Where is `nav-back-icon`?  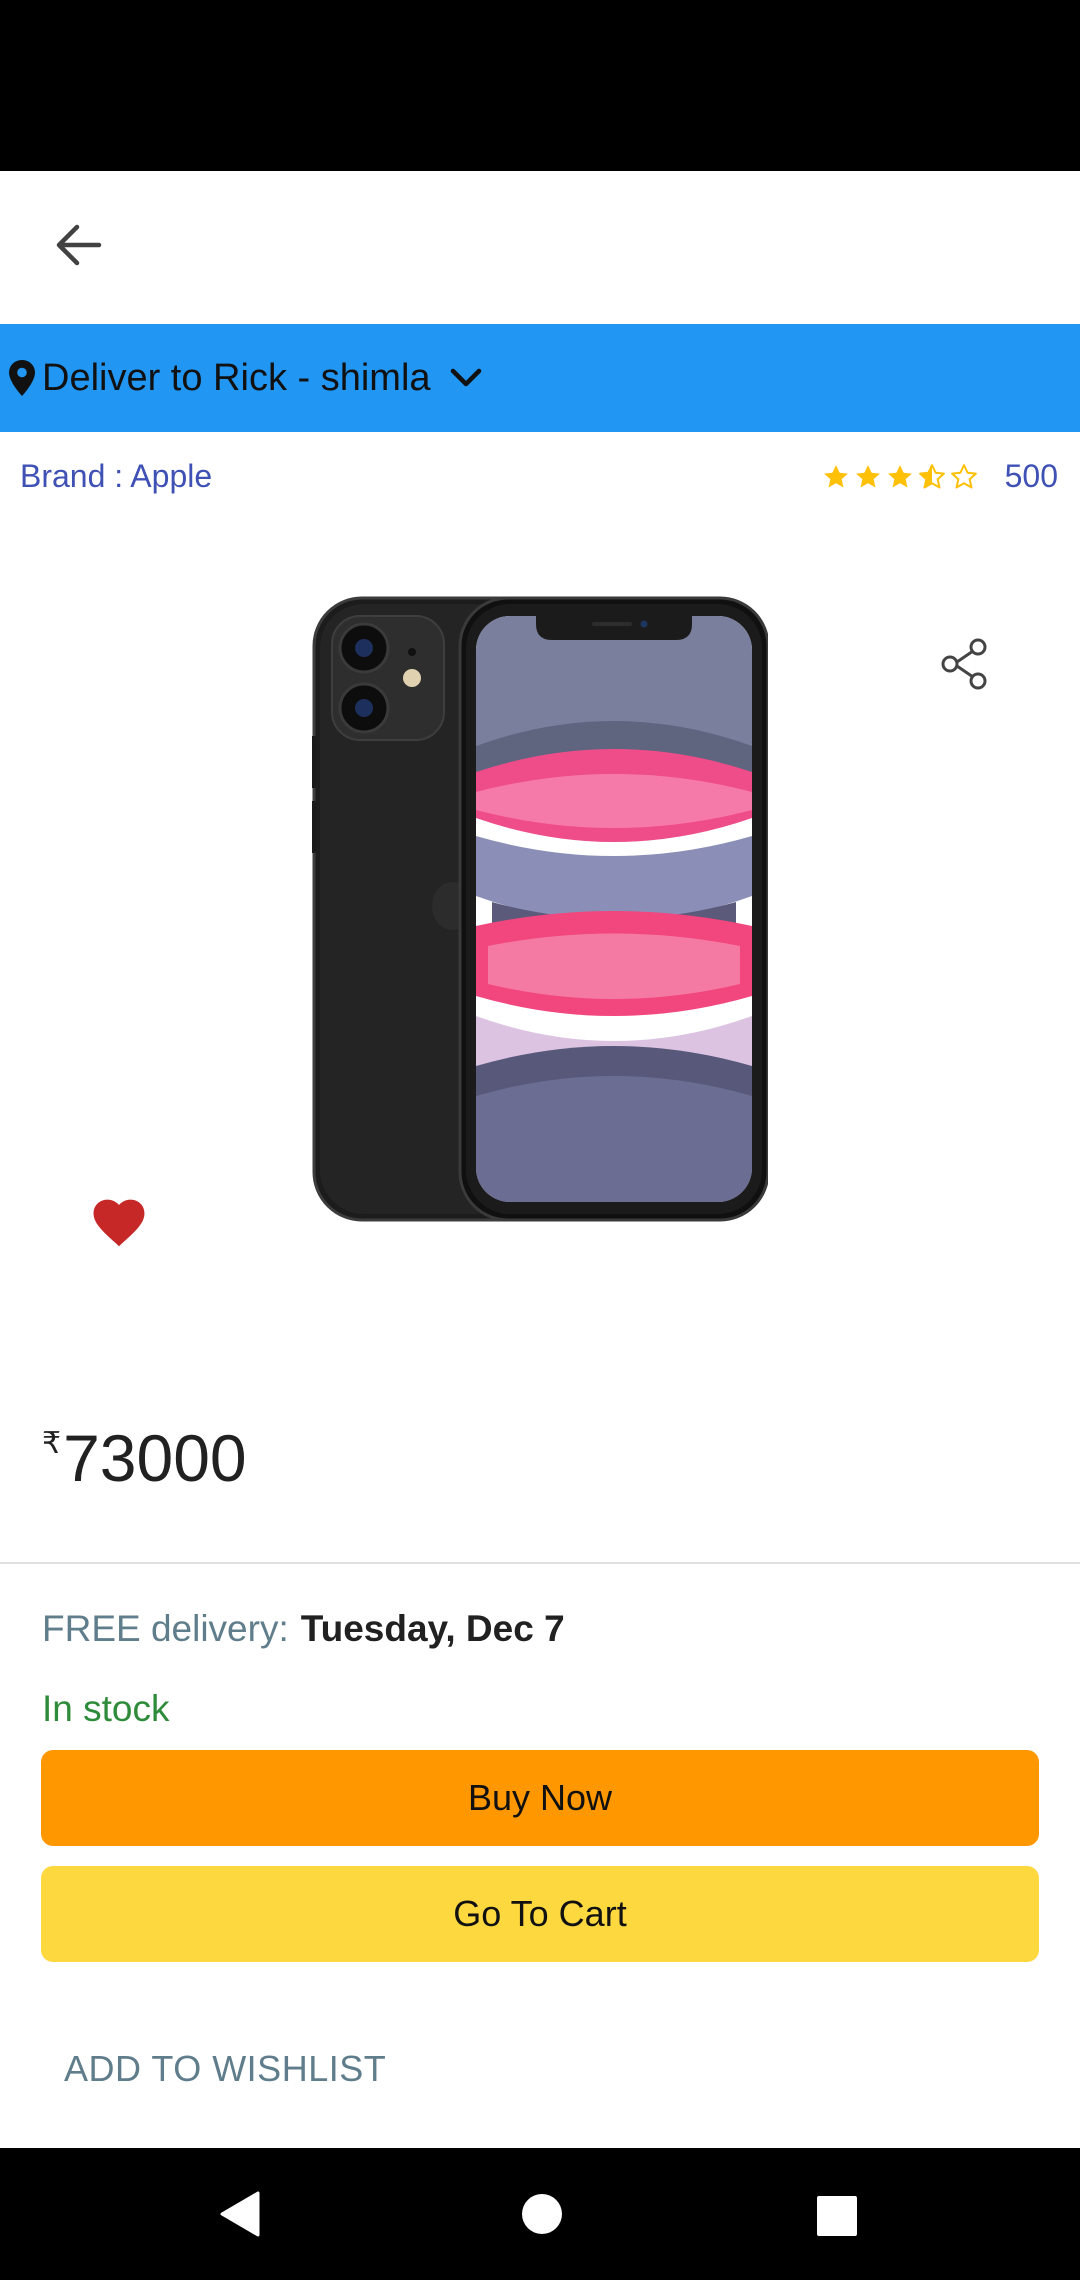
nav-back-icon is located at coordinates (240, 2214).